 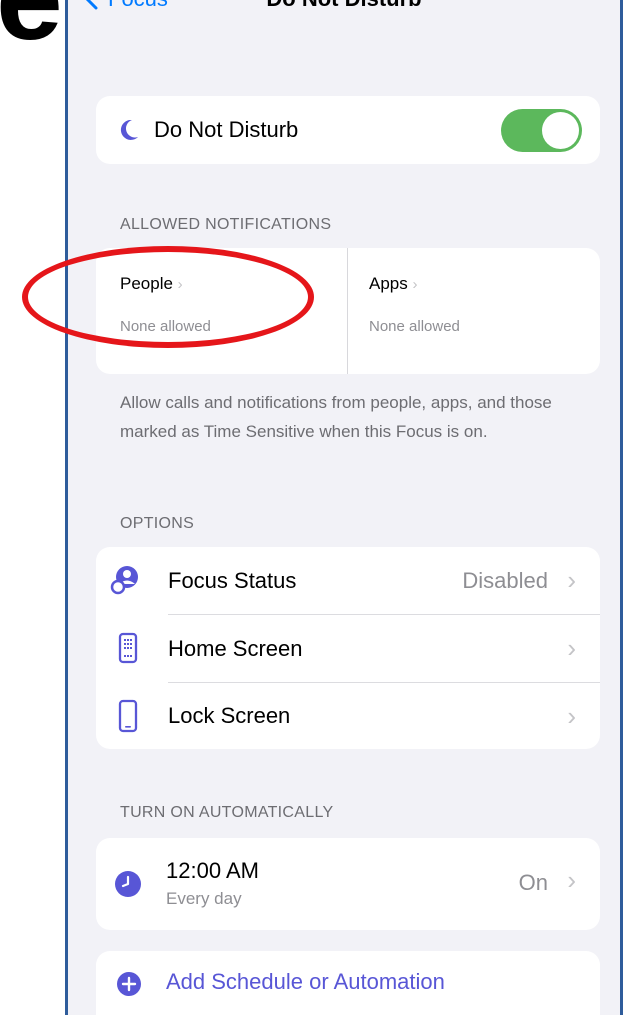 What do you see at coordinates (388, 283) in the screenshot?
I see `apps-label: Apps` at bounding box center [388, 283].